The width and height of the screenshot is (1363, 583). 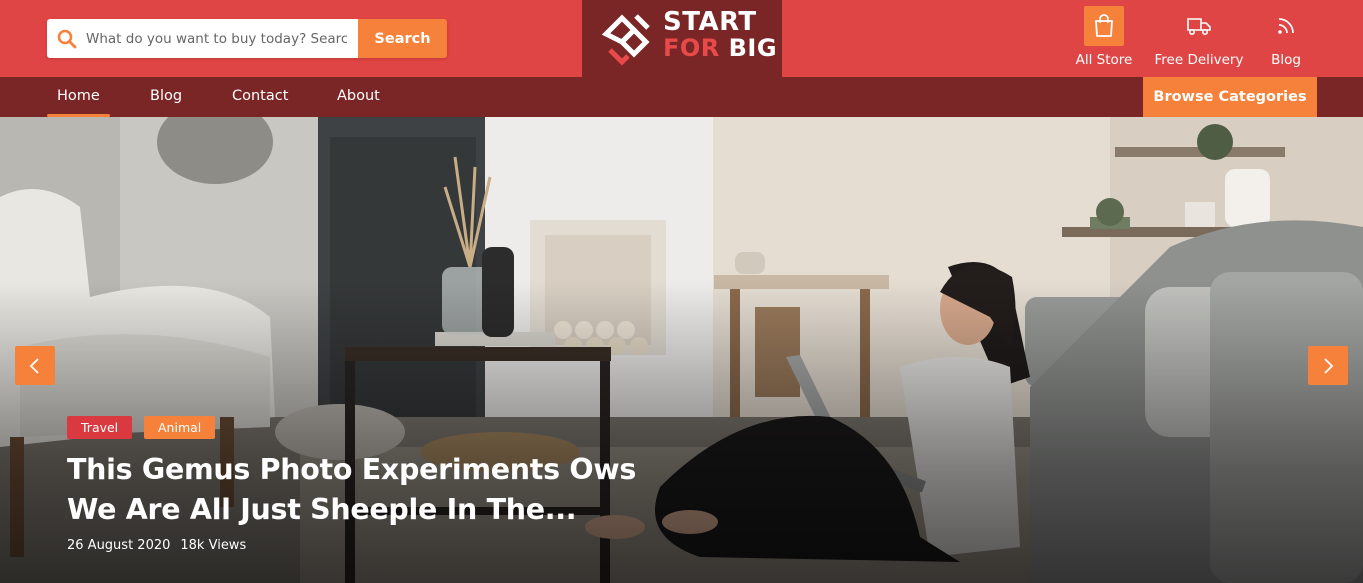 I want to click on nav-item-about: About, so click(x=358, y=97).